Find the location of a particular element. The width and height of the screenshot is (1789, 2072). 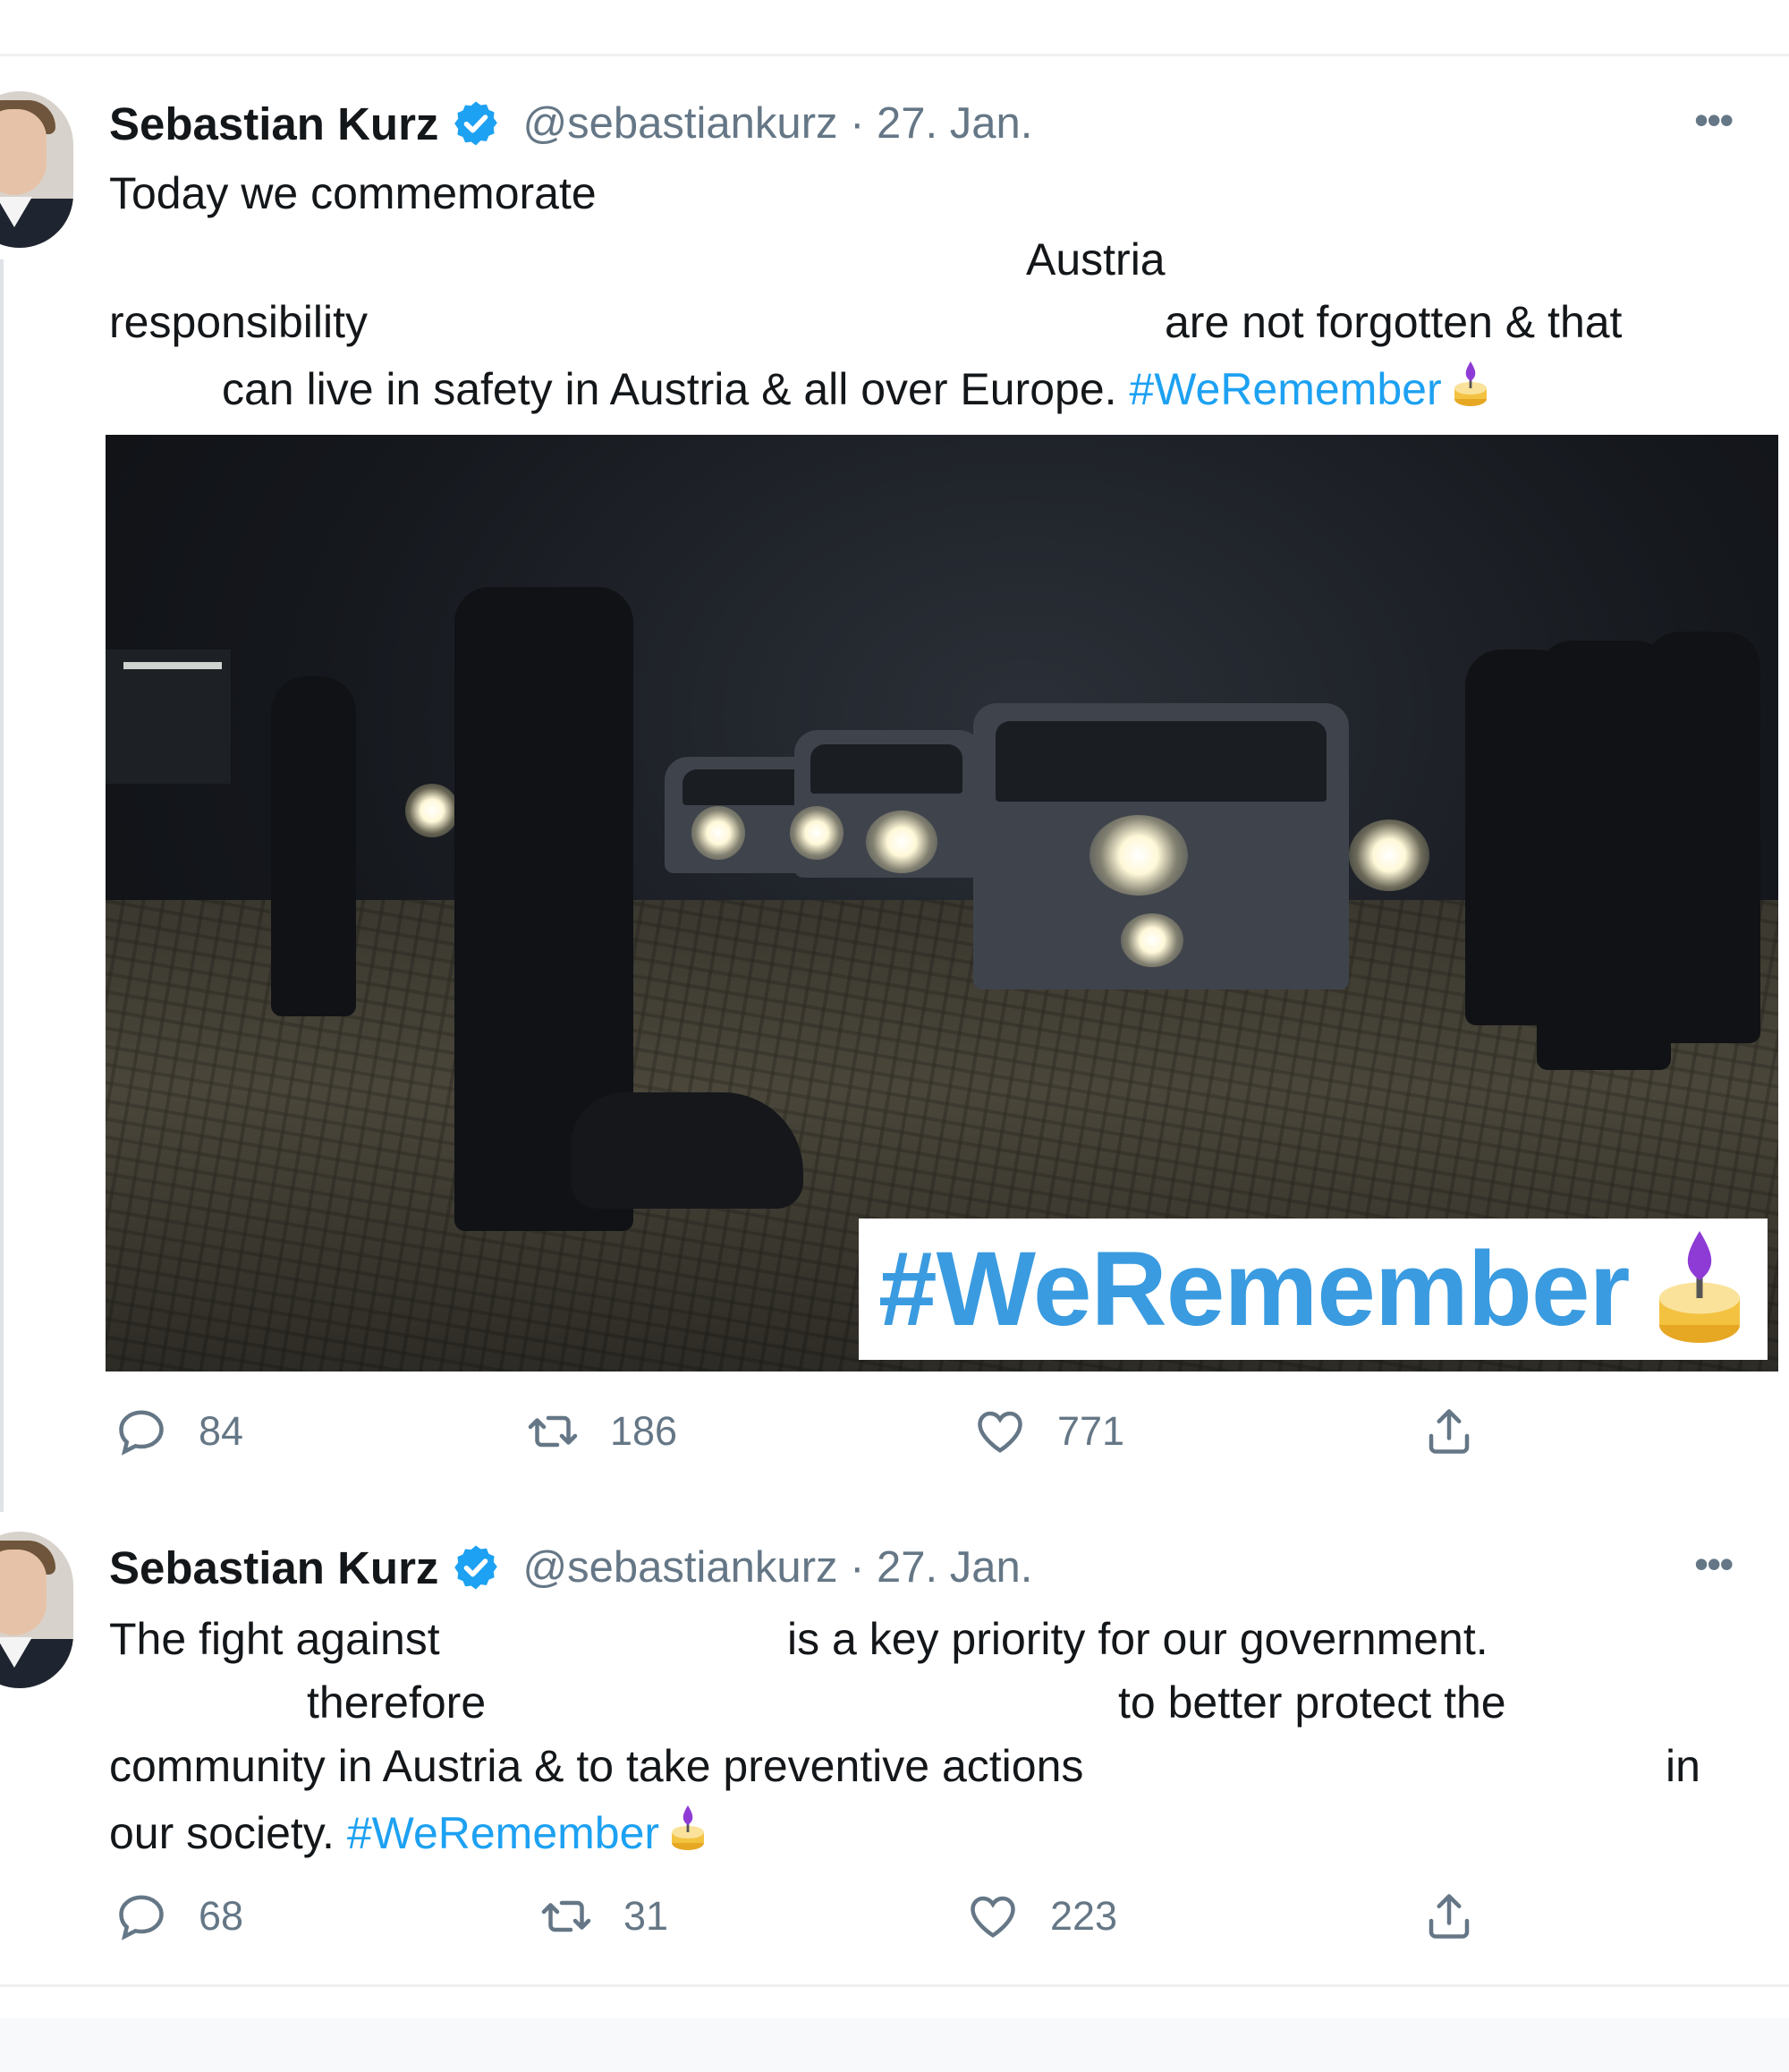

page-background-band is located at coordinates (895, 2045).